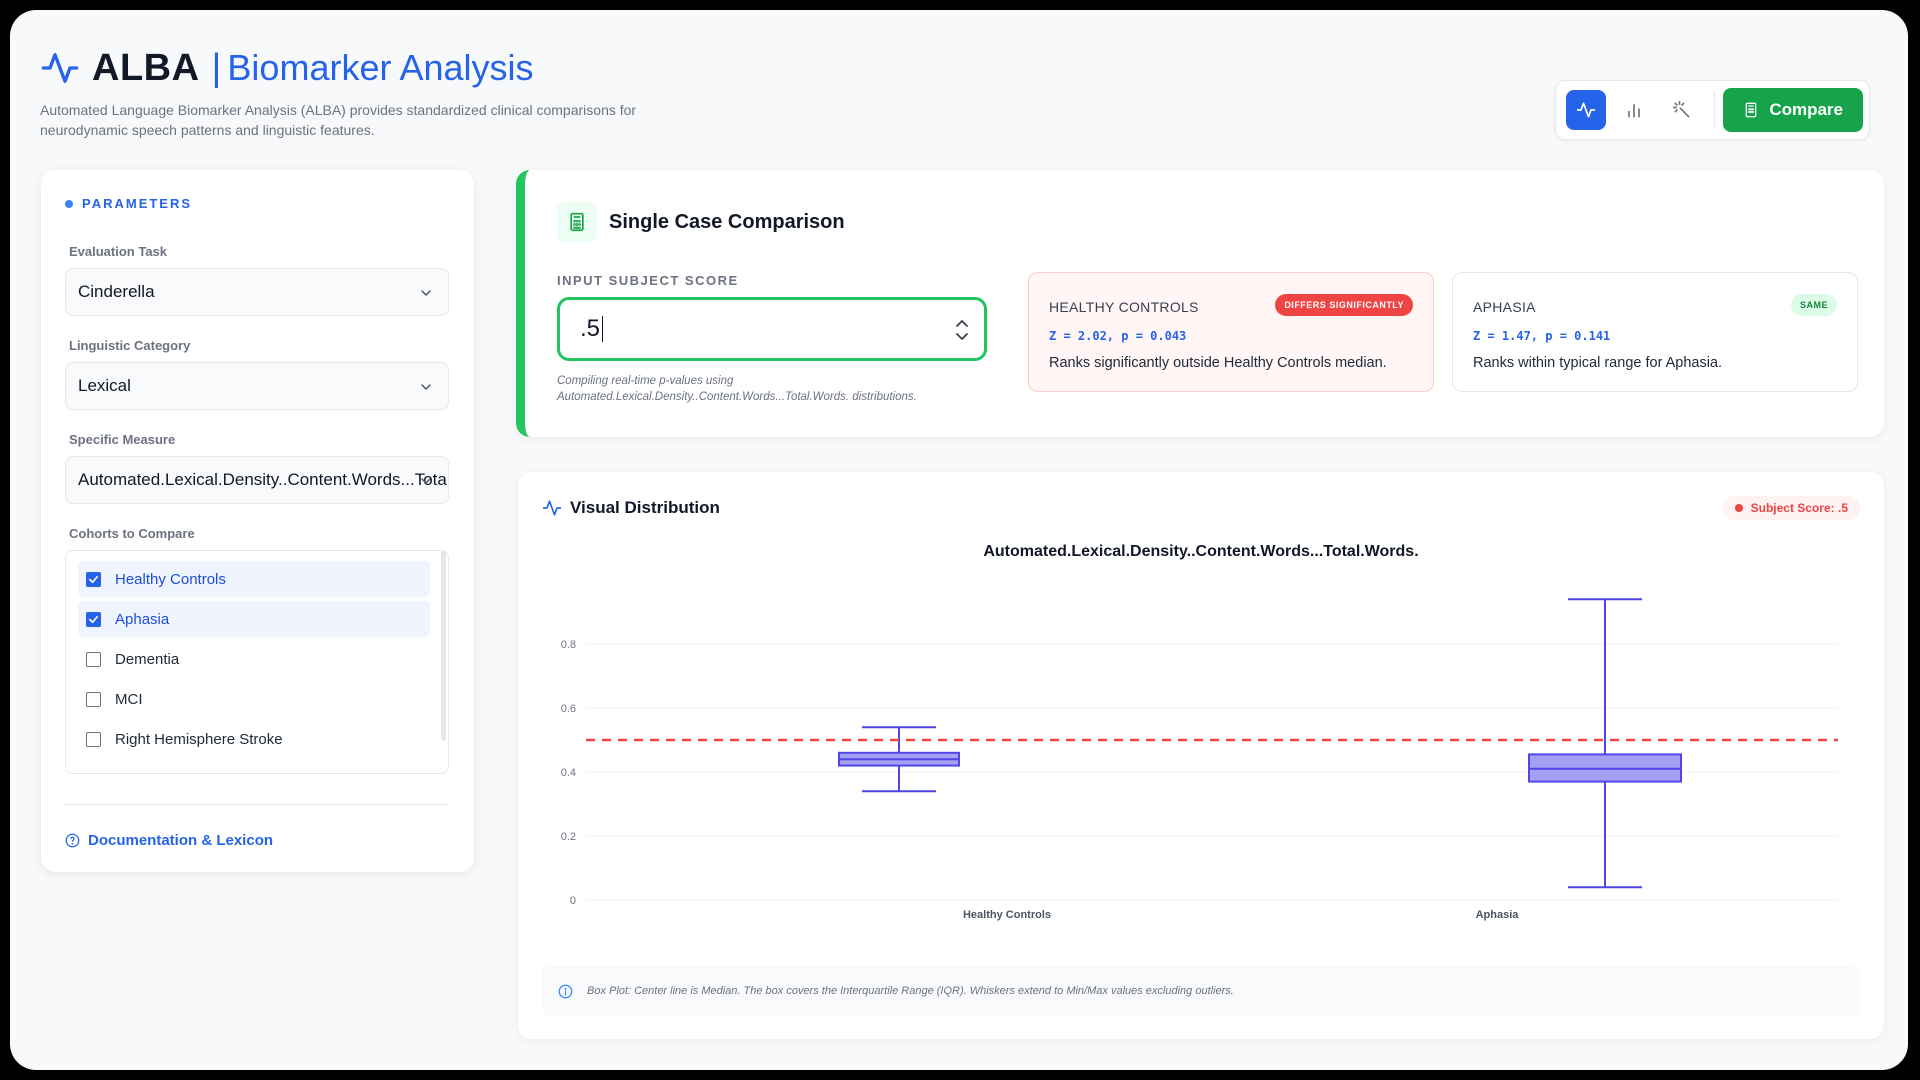 The height and width of the screenshot is (1080, 1920). Describe the element at coordinates (727, 221) in the screenshot. I see `comparison-title: Single Case Comparison` at that location.